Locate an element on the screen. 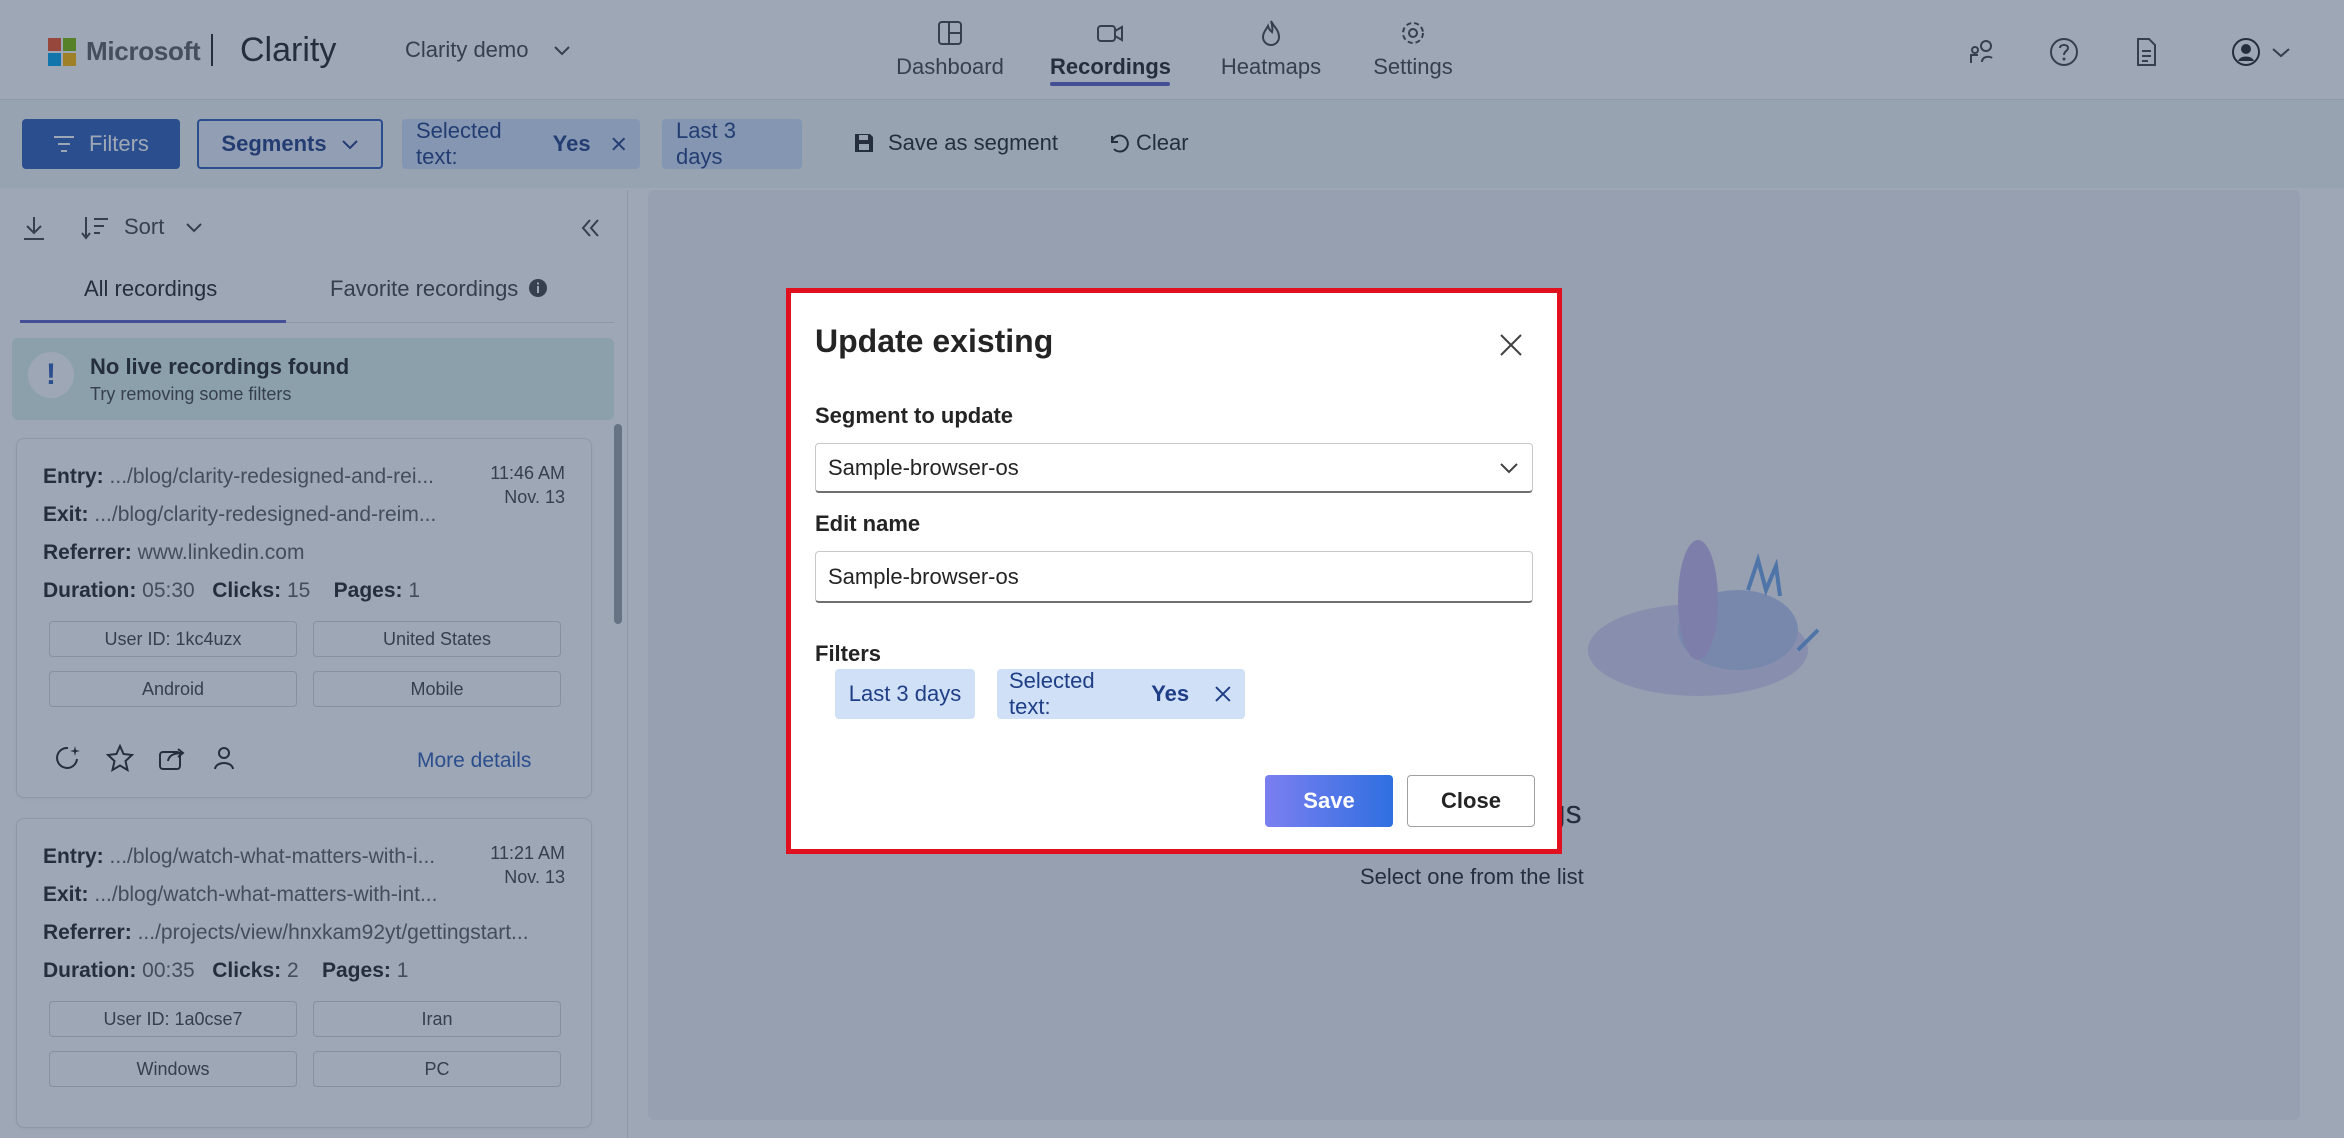 Image resolution: width=2344 pixels, height=1138 pixels. filter-chip-selected-text: Selected text: Yes is located at coordinates (1121, 693).